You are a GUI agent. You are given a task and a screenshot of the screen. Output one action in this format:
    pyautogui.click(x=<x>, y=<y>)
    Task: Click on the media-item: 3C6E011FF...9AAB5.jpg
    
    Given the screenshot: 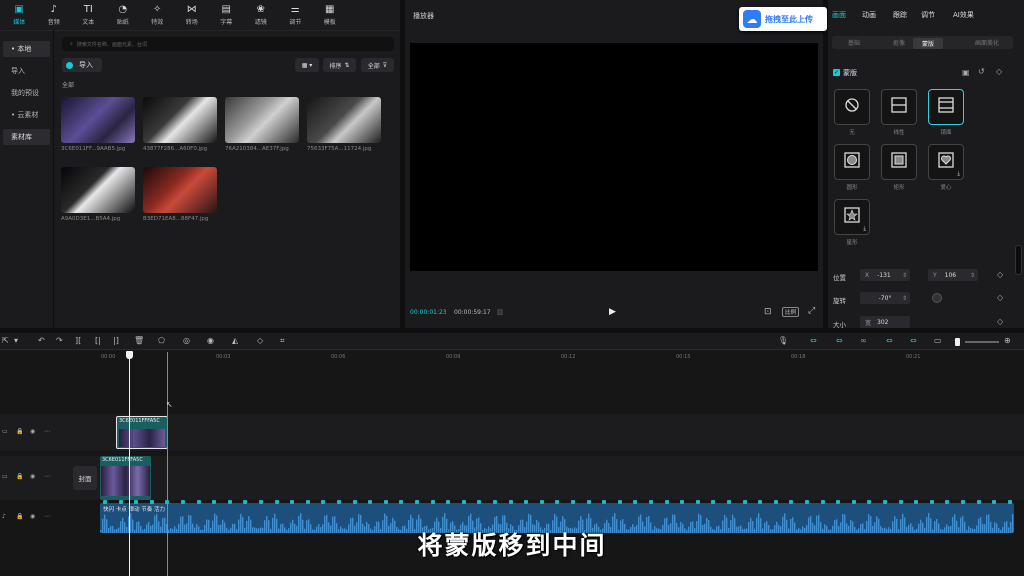 What is the action you would take?
    pyautogui.click(x=98, y=124)
    